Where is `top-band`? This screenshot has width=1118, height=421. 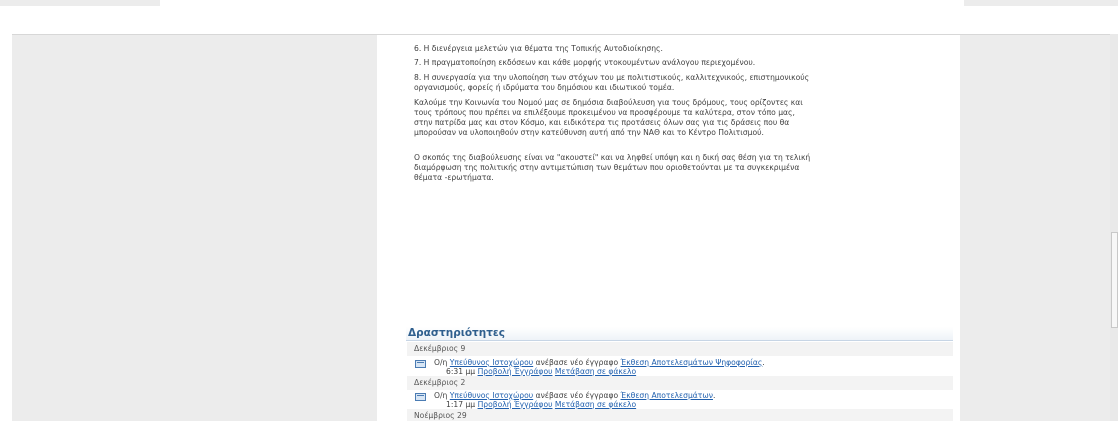
top-band is located at coordinates (559, 7).